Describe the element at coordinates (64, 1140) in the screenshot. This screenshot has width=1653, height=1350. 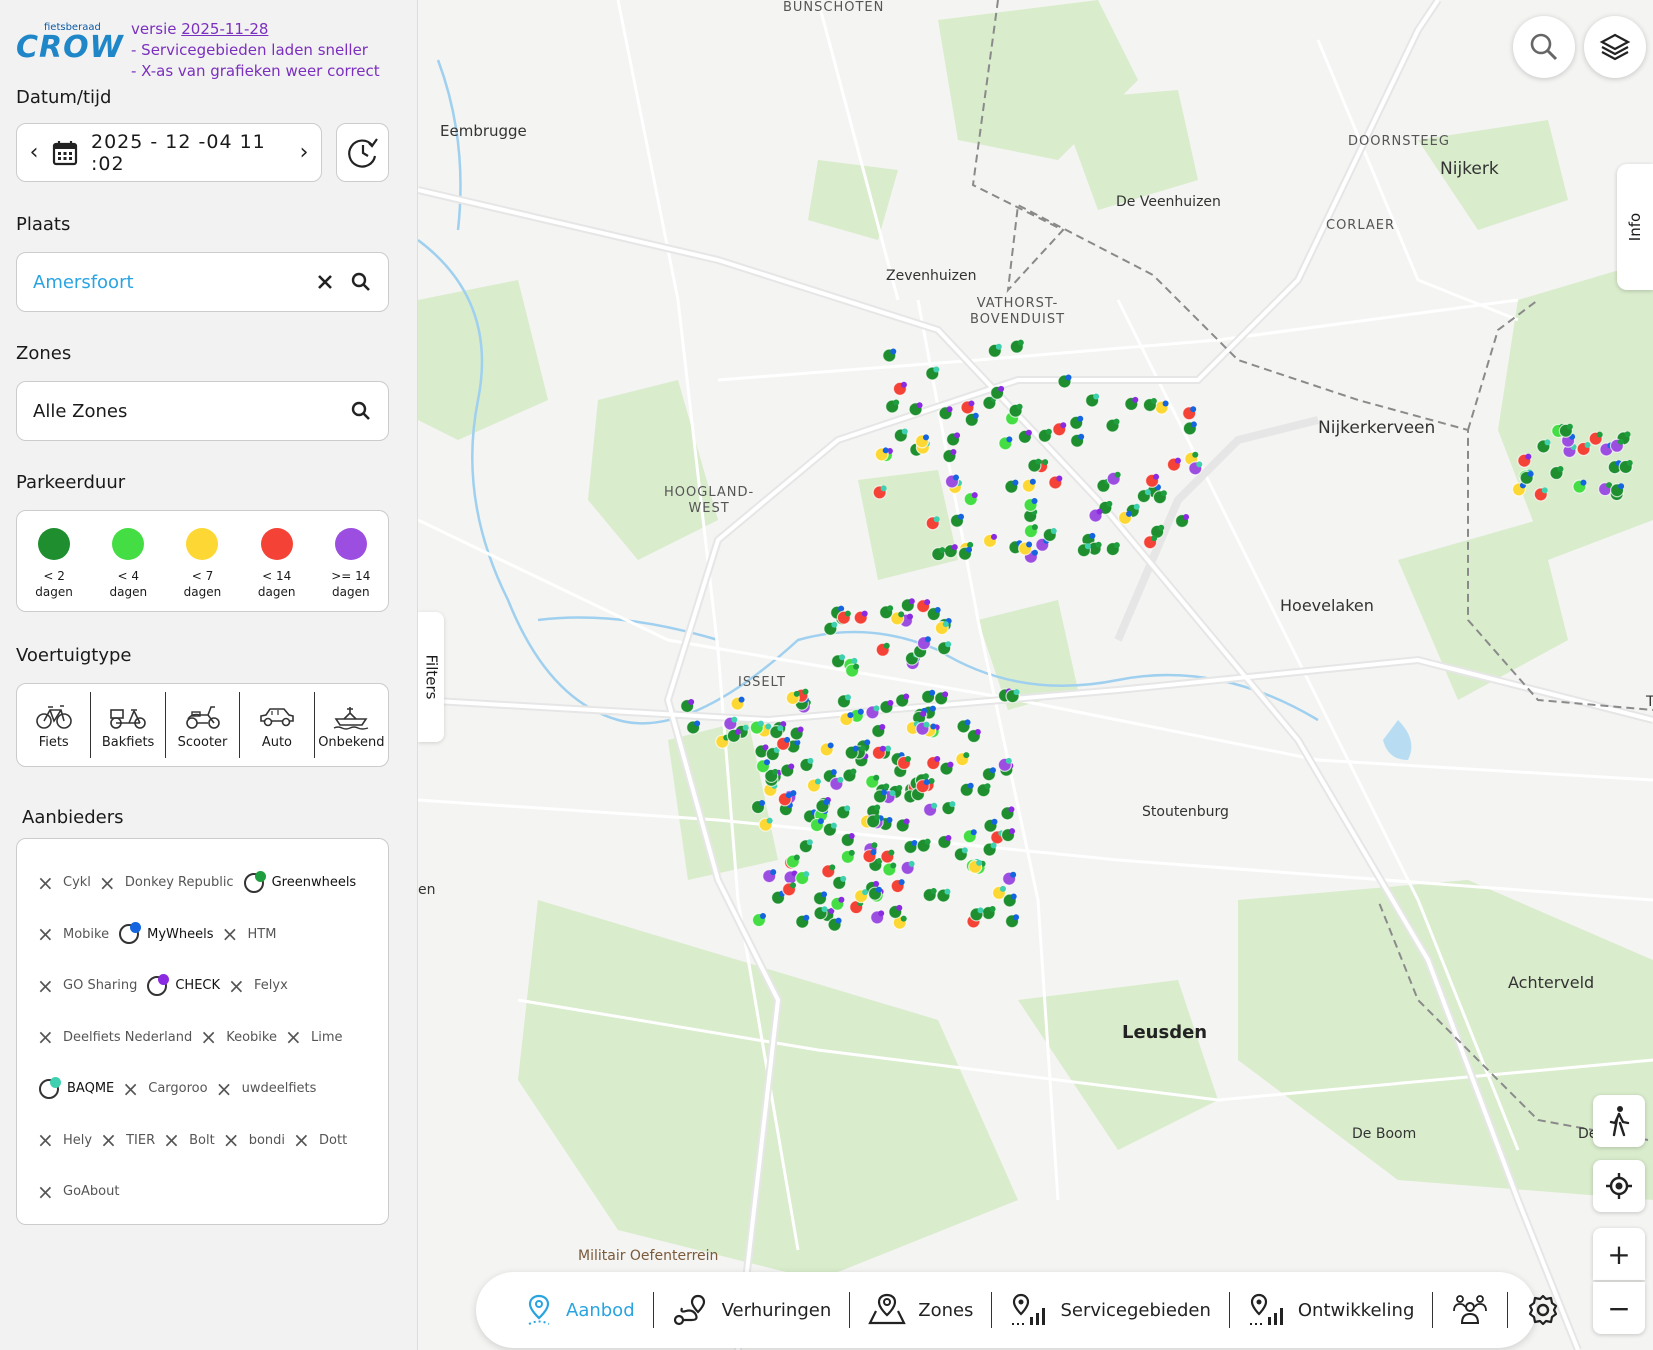
I see `provider-toggle: × Hely` at that location.